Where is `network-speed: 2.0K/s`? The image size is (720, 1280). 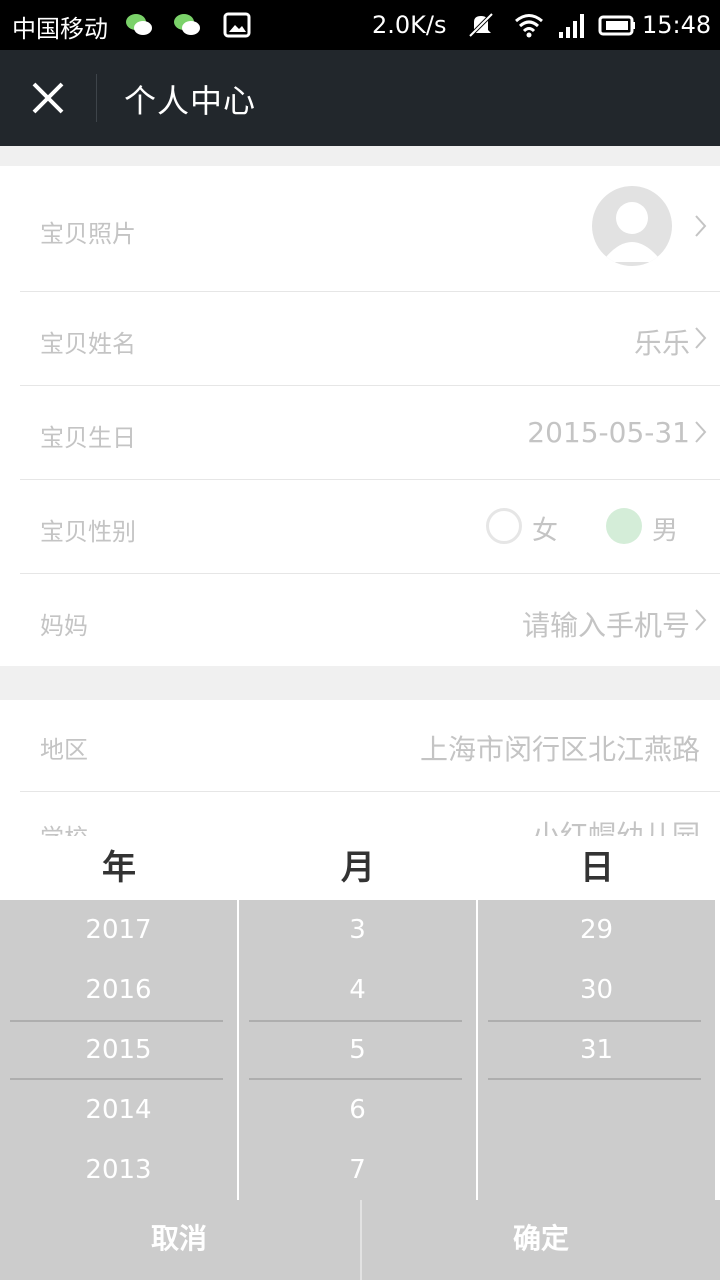 network-speed: 2.0K/s is located at coordinates (409, 25).